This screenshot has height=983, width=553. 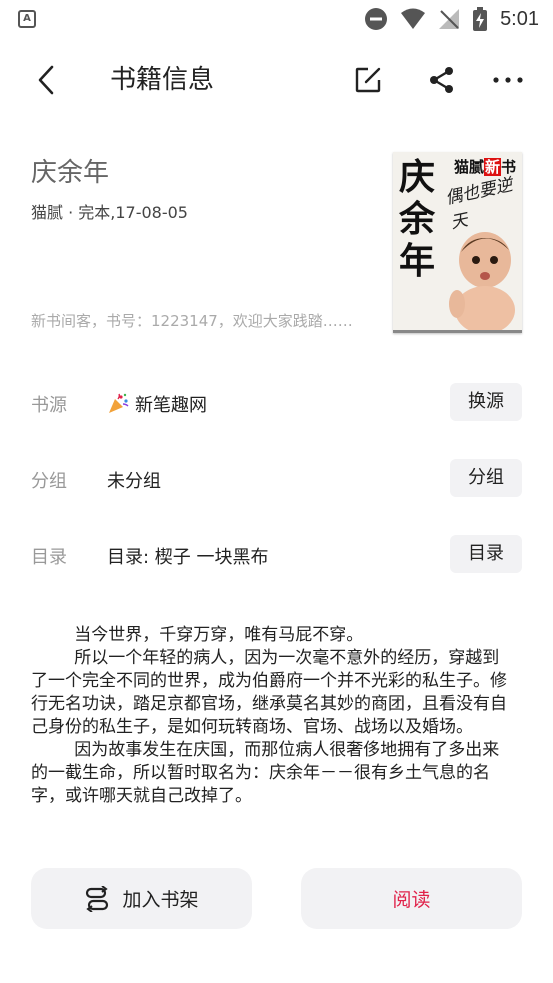 I want to click on no-signal-icon, so click(x=449, y=19).